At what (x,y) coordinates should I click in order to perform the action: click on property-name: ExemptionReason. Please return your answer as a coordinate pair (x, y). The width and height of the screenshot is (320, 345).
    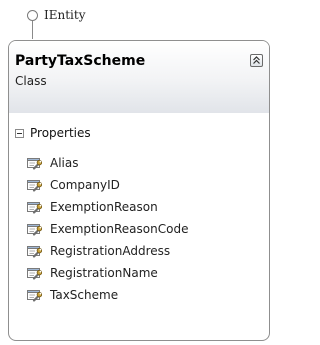
    Looking at the image, I should click on (104, 207).